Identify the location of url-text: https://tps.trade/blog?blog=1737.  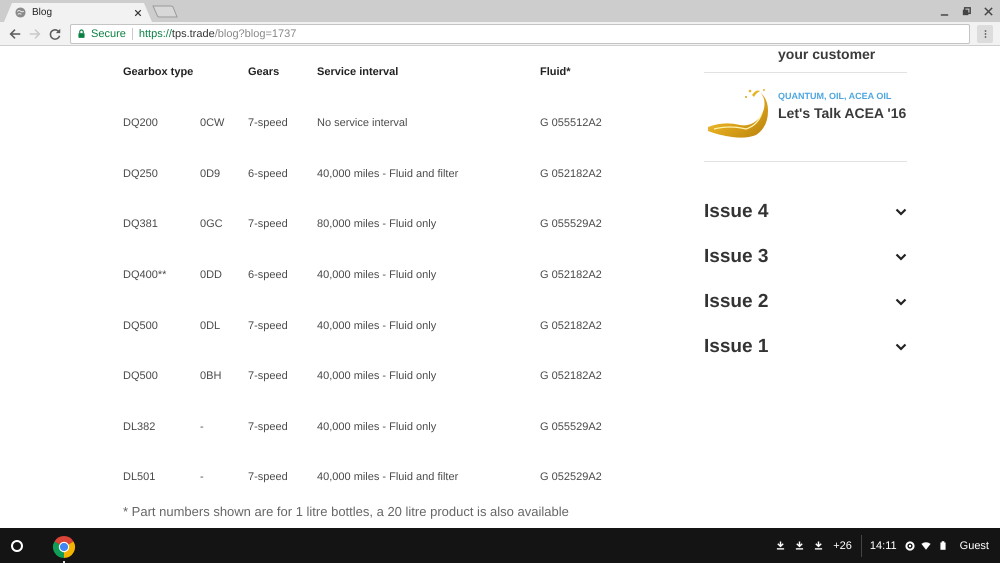
(217, 34).